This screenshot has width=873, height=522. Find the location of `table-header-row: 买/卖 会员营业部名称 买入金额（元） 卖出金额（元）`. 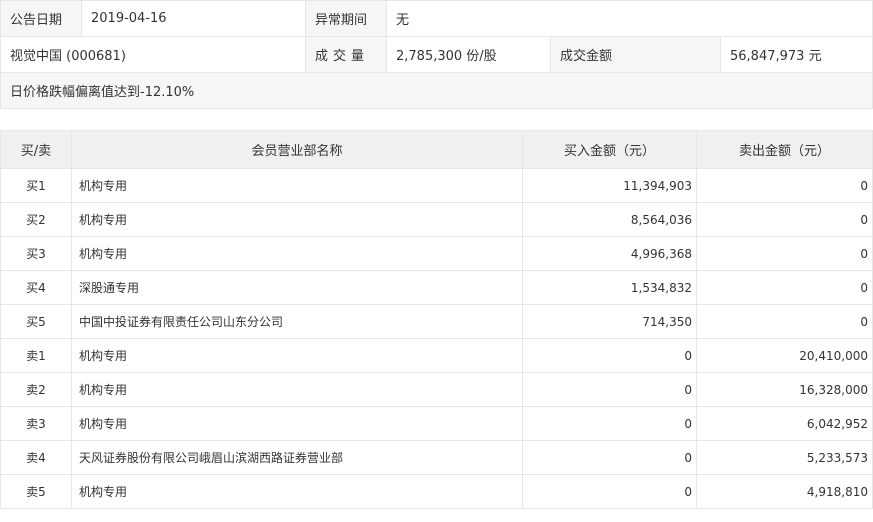

table-header-row: 买/卖 会员营业部名称 买入金额（元） 卖出金额（元） is located at coordinates (436, 149).